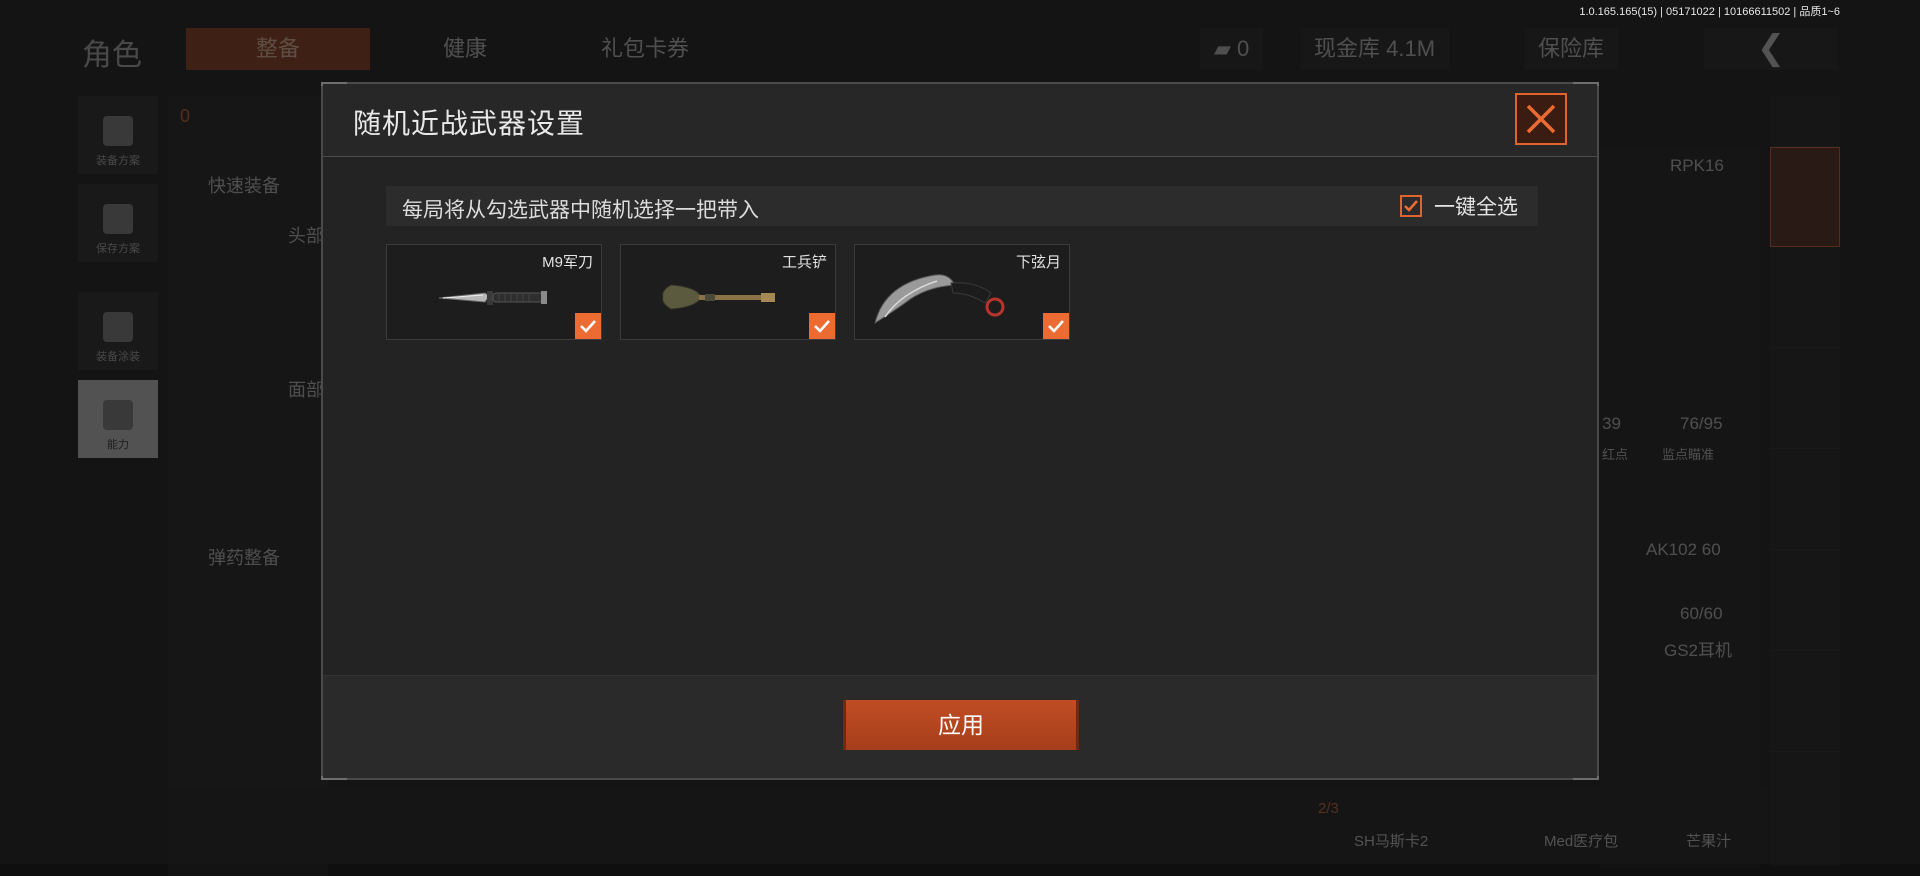 The image size is (1920, 876). Describe the element at coordinates (118, 282) in the screenshot. I see `left-rail: 装备方案 保存方案 装备涂装 能力` at that location.